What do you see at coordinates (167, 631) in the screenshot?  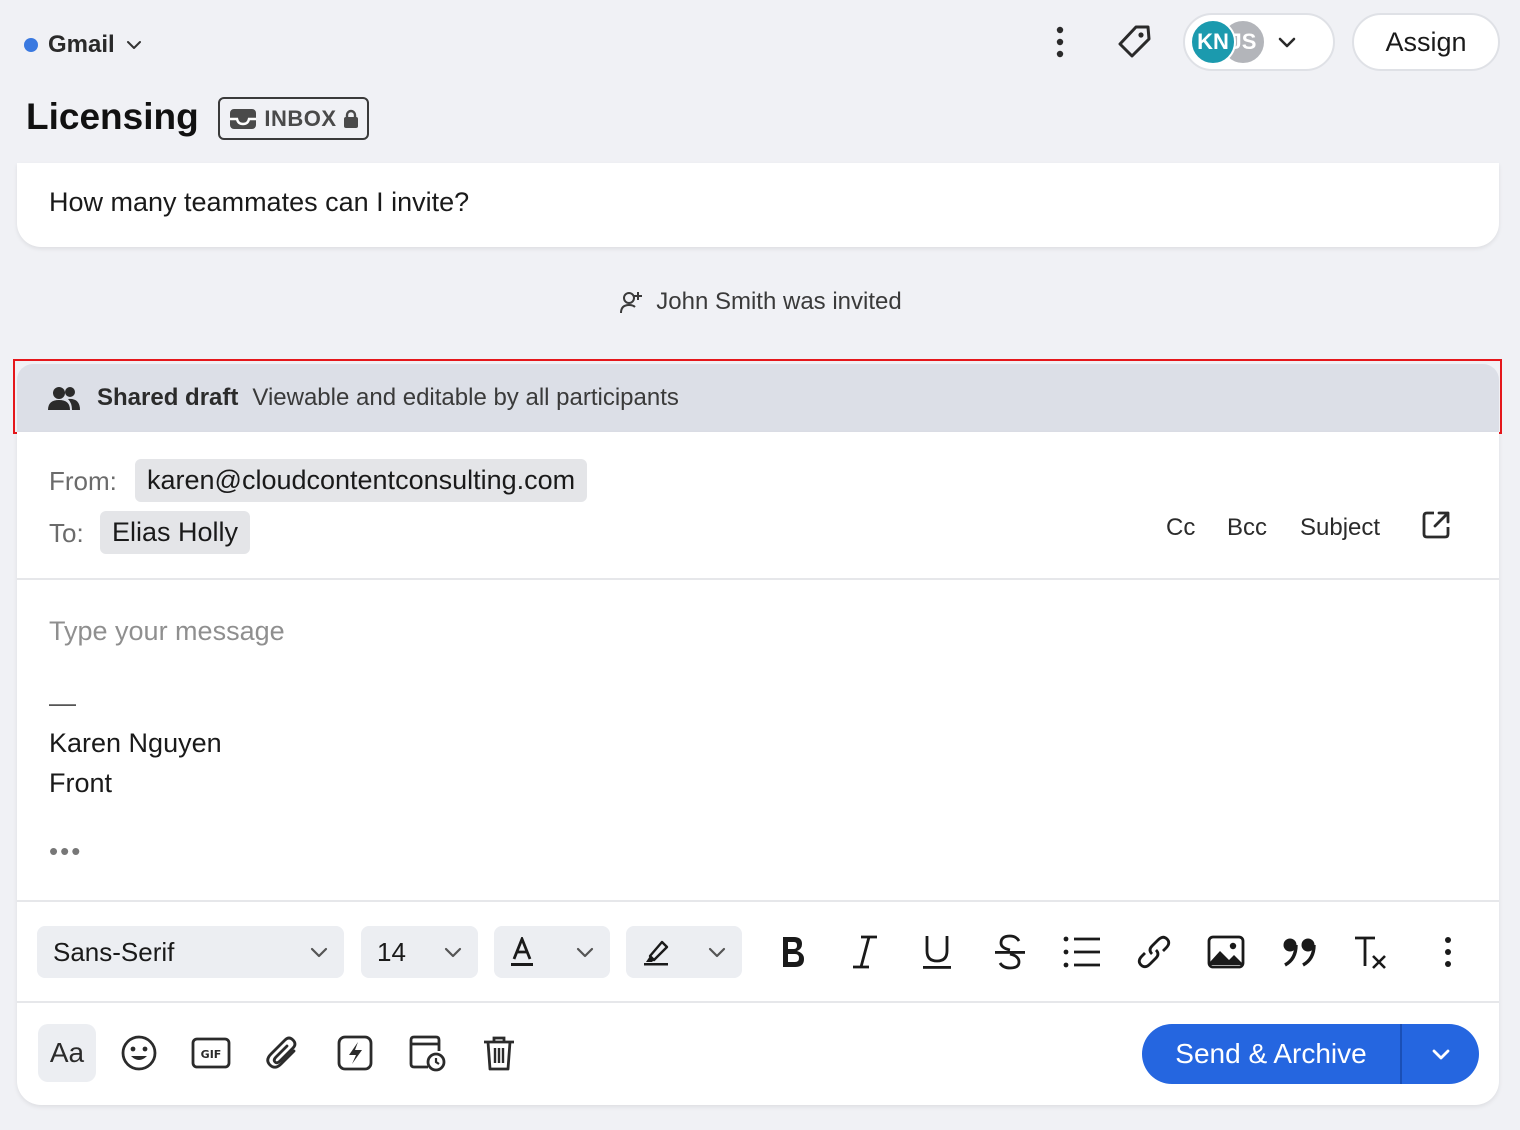 I see `message-input: Type your message` at bounding box center [167, 631].